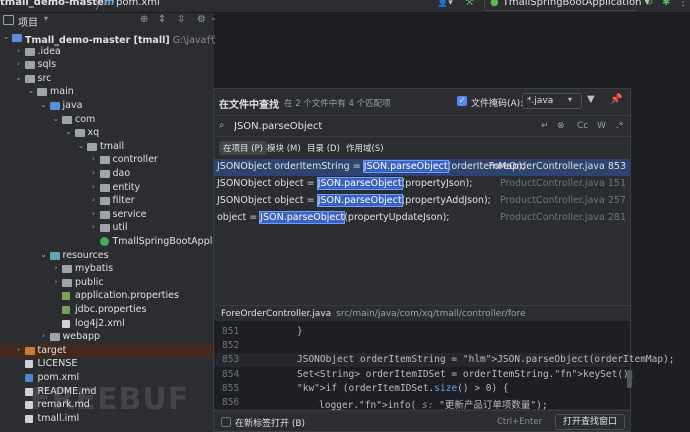 The height and width of the screenshot is (432, 690). Describe the element at coordinates (107, 92) in the screenshot. I see `tree-item-main: ⌄ main` at that location.